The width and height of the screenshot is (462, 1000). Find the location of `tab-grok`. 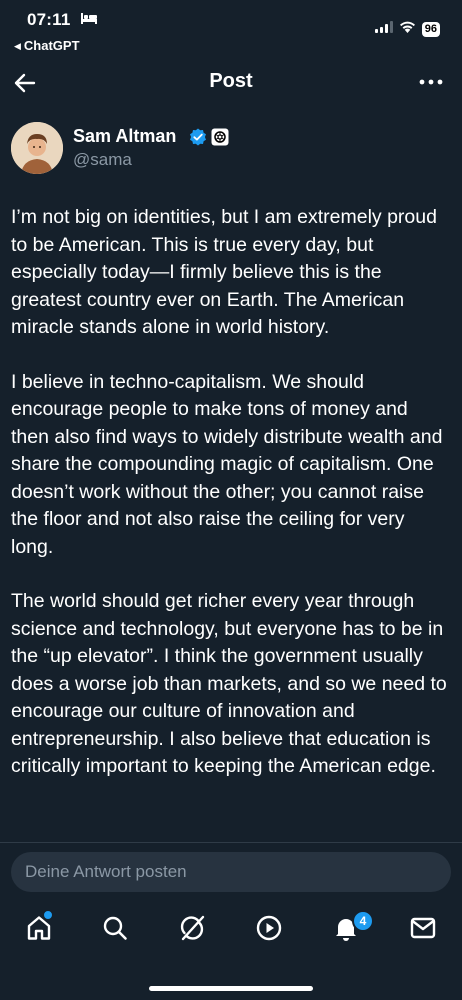

tab-grok is located at coordinates (192, 930).